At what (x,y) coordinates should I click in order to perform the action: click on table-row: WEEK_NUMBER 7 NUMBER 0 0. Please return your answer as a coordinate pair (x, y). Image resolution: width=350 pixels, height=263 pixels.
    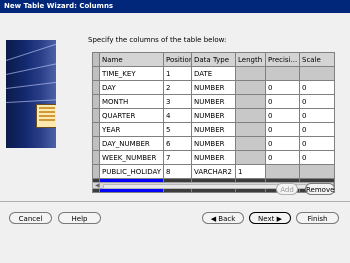
    Looking at the image, I should click on (213, 157).